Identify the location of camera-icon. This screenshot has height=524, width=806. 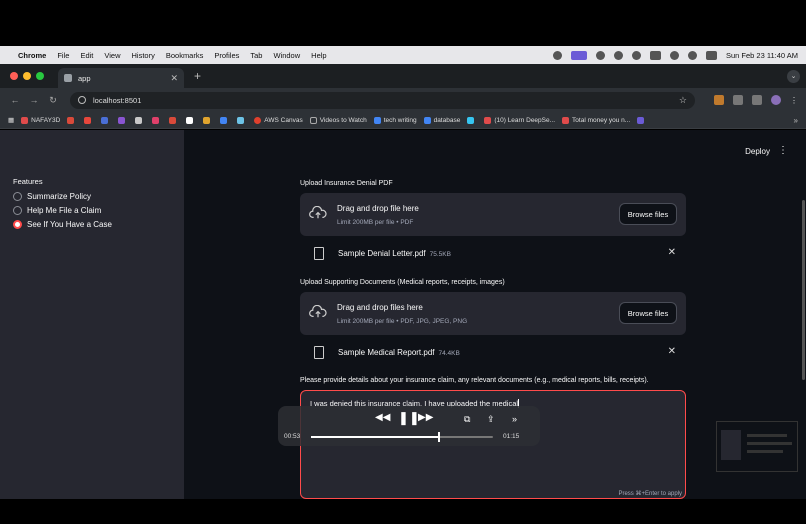
(600, 55).